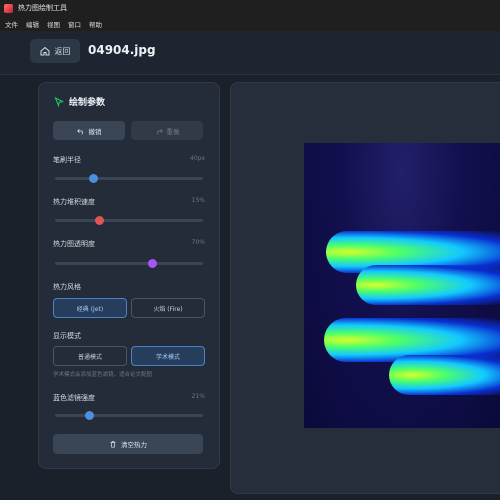 Image resolution: width=500 pixels, height=500 pixels. Describe the element at coordinates (95, 131) in the screenshot. I see `undo-label: 撤销` at that location.